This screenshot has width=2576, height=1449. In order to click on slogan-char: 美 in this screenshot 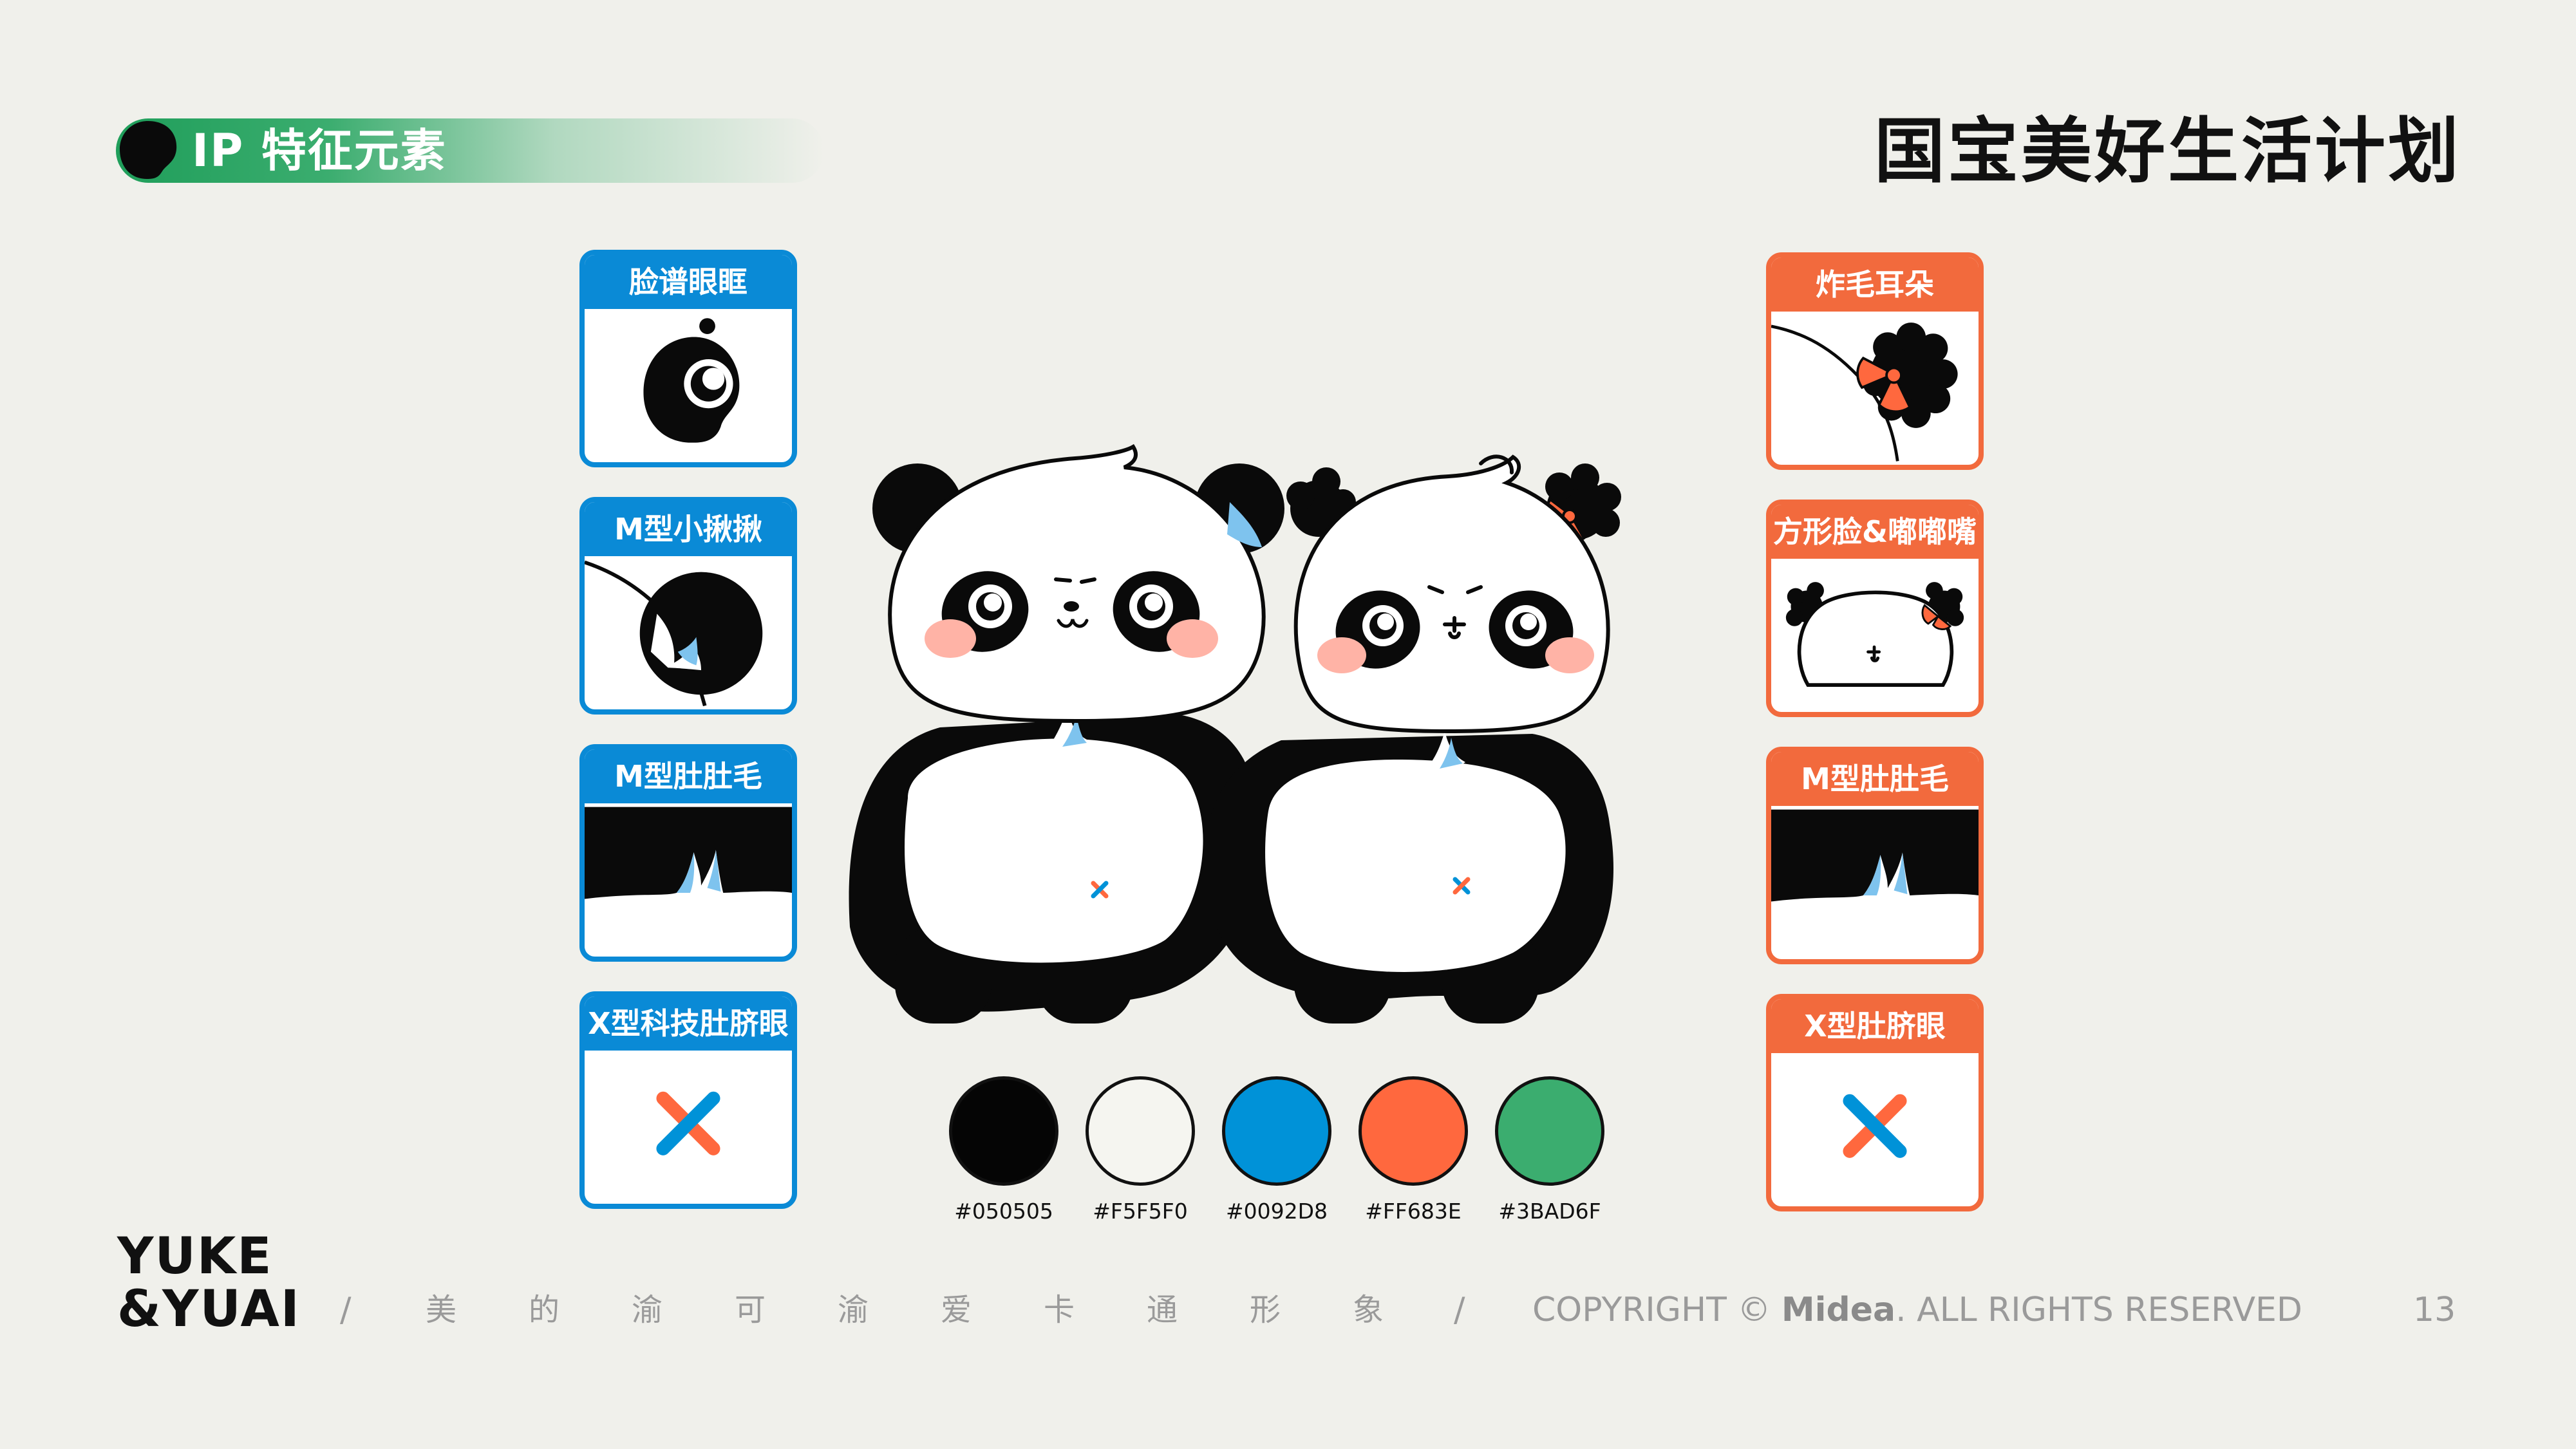, I will do `click(440, 1310)`.